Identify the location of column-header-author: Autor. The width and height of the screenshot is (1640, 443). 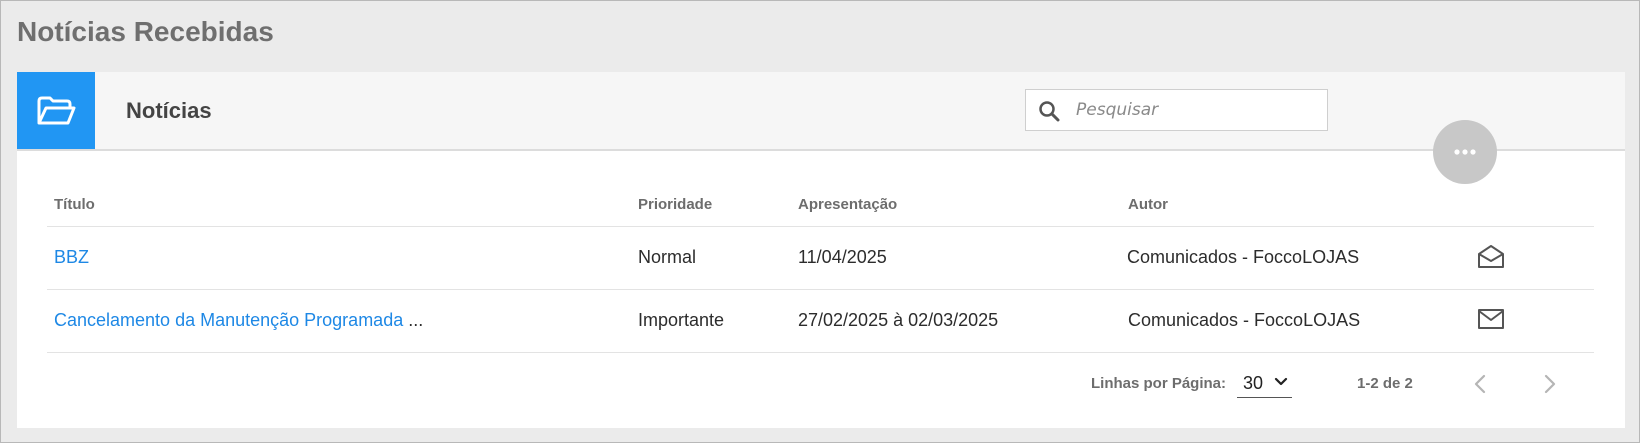
(1148, 204).